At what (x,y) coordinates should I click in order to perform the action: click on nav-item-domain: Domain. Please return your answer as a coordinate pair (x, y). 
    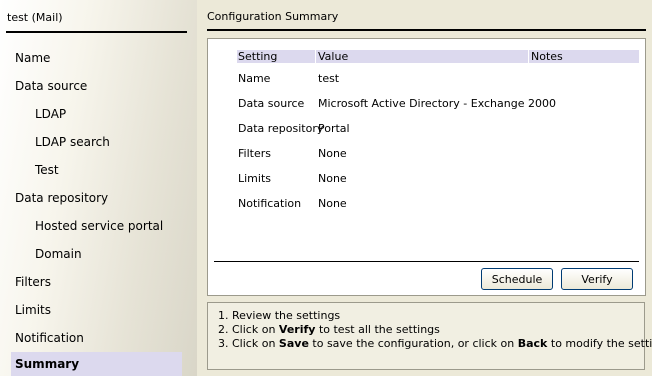
    Looking at the image, I should click on (91, 254).